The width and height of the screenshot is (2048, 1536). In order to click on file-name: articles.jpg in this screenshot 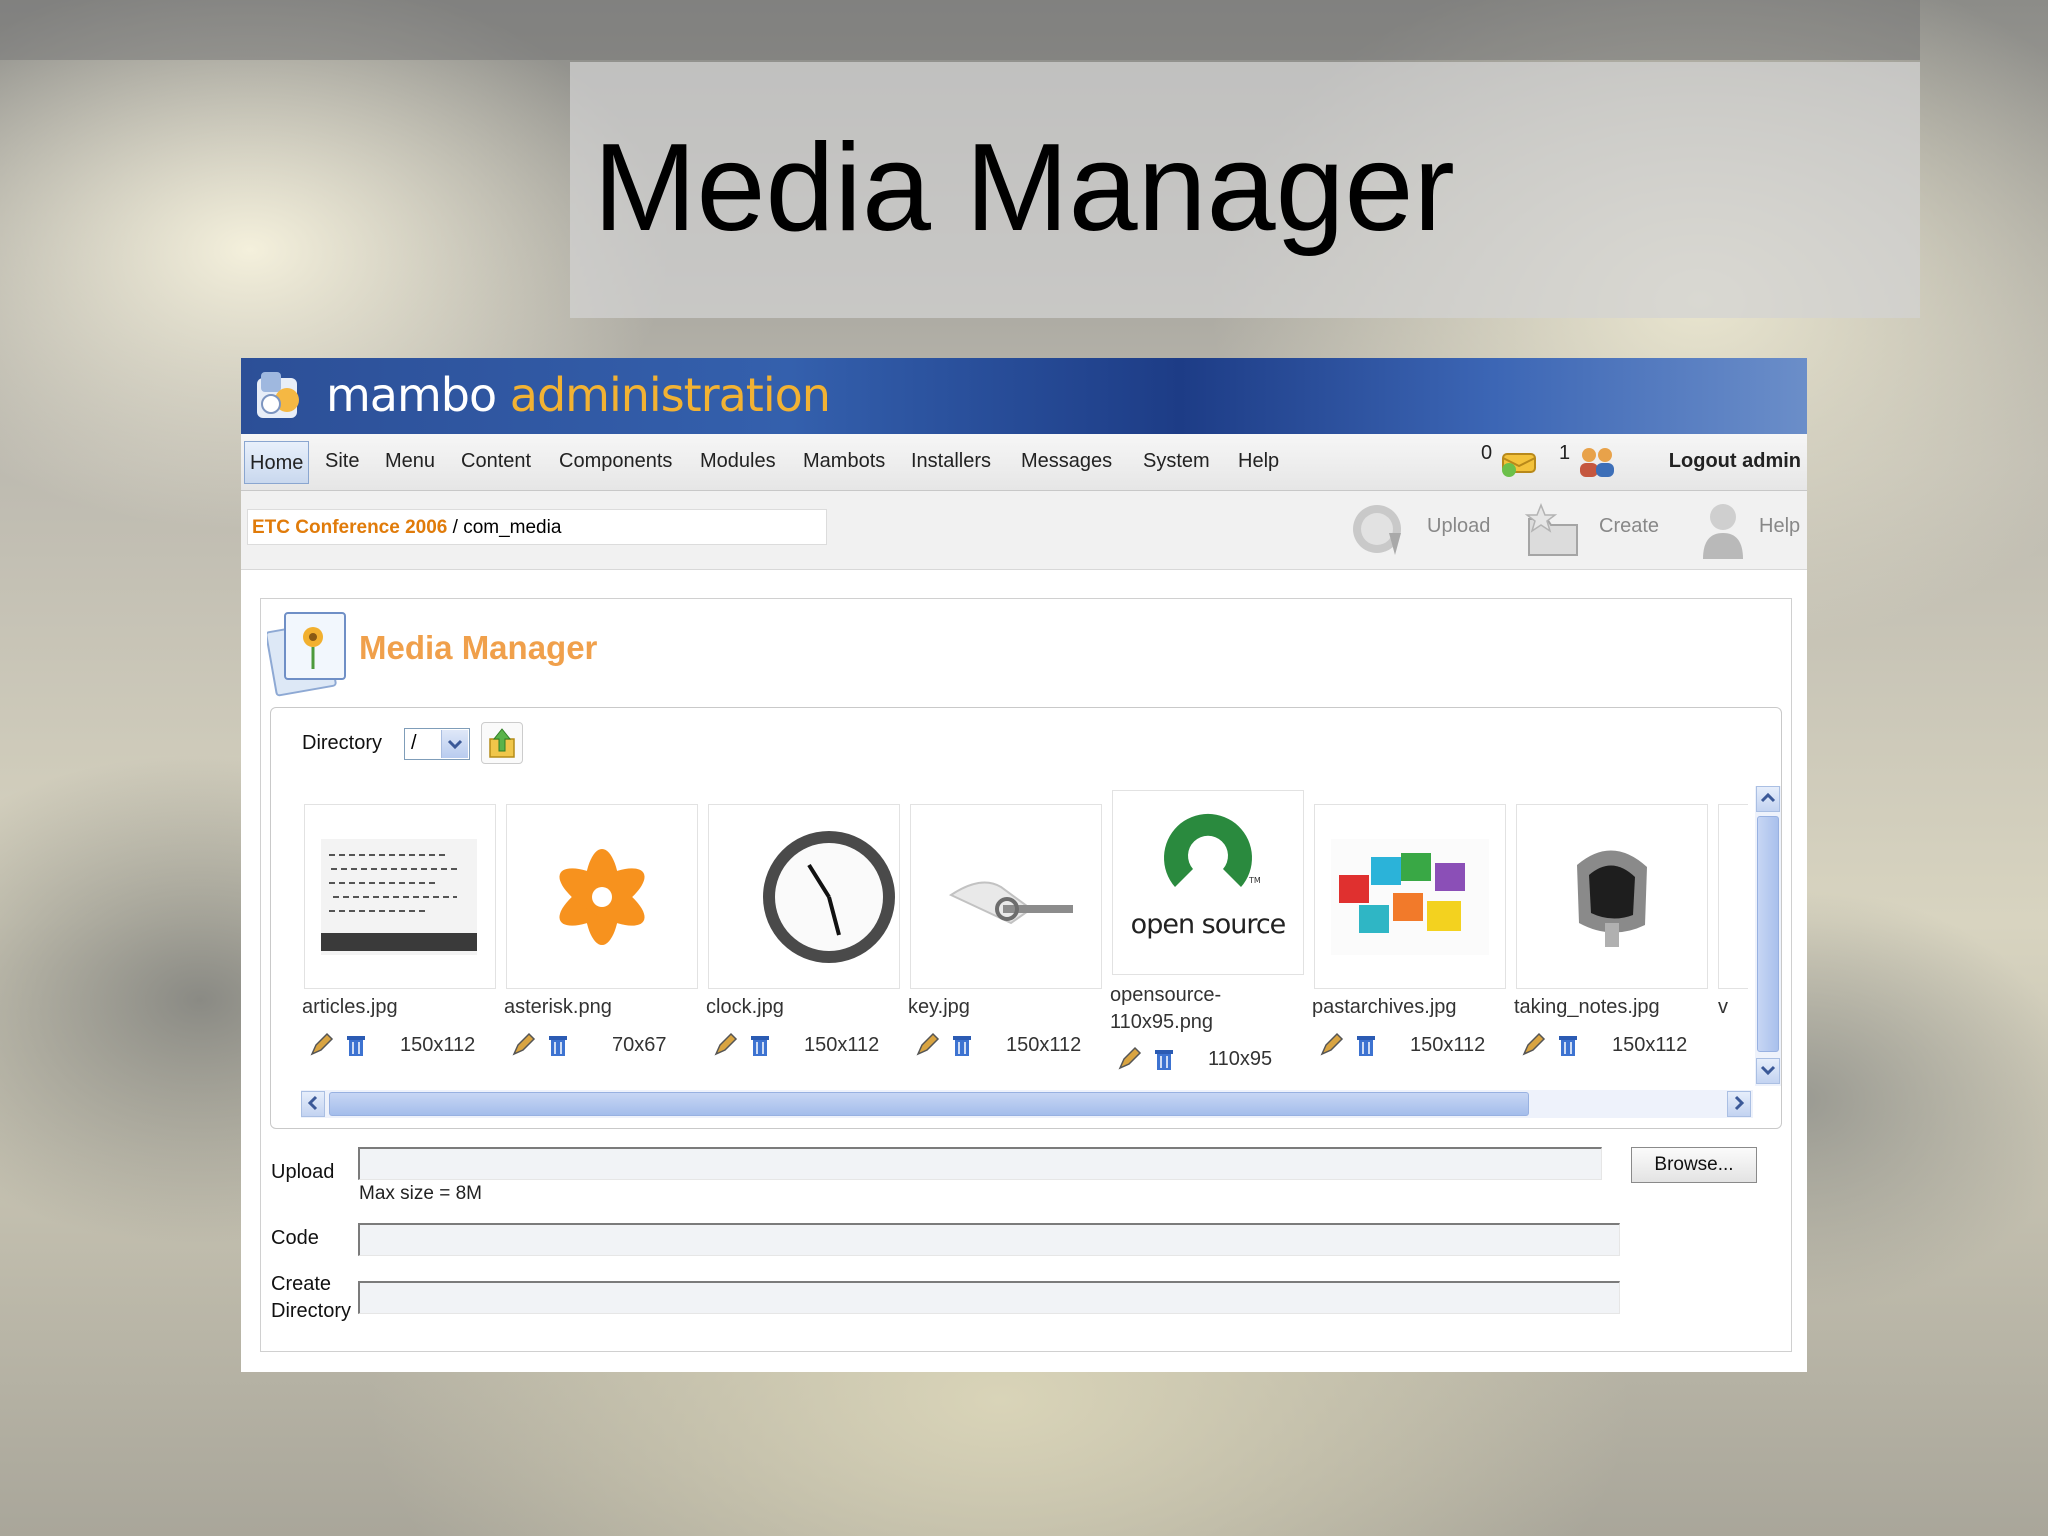, I will do `click(350, 1007)`.